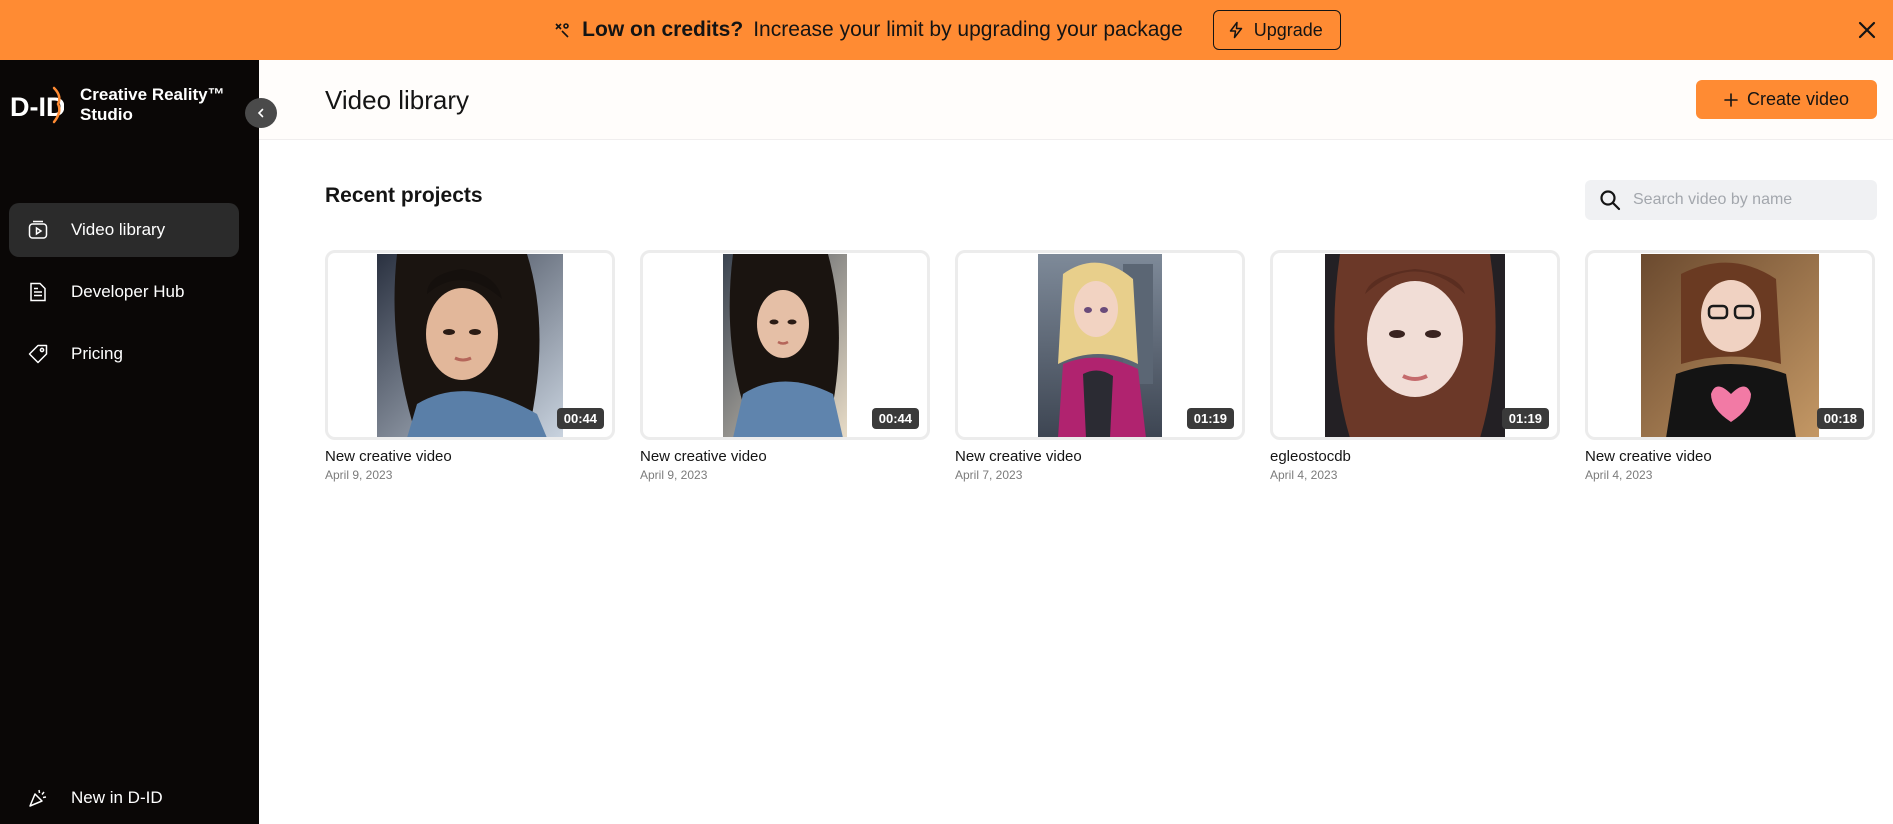 Image resolution: width=1893 pixels, height=824 pixels. Describe the element at coordinates (562, 30) in the screenshot. I see `sparkle-icon` at that location.